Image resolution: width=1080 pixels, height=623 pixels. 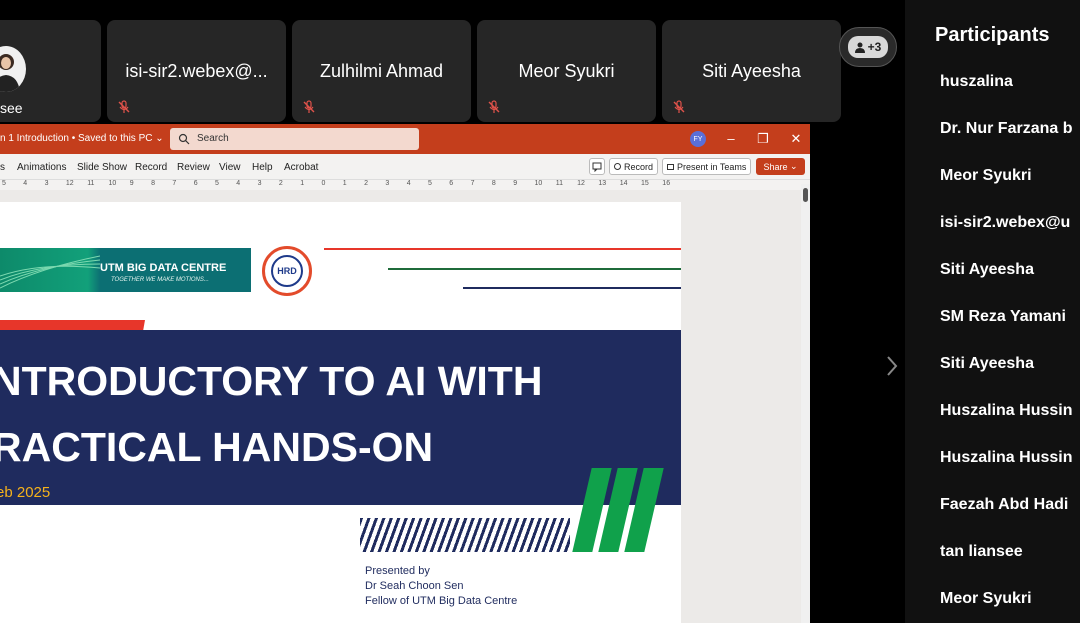 I want to click on tile-name: see, so click(x=11, y=108).